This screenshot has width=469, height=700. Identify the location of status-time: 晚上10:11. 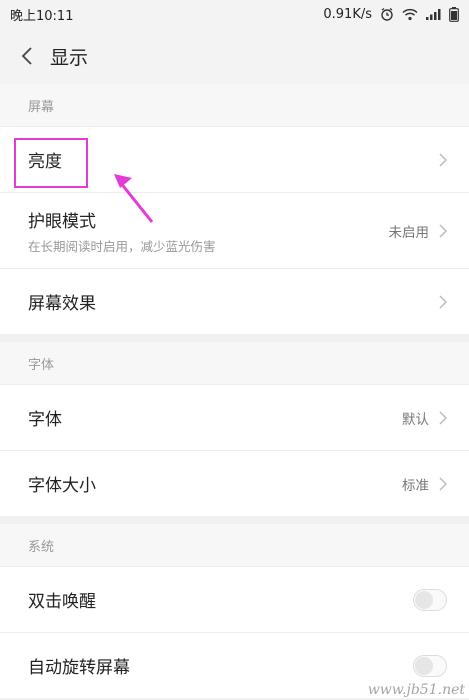
(42, 16).